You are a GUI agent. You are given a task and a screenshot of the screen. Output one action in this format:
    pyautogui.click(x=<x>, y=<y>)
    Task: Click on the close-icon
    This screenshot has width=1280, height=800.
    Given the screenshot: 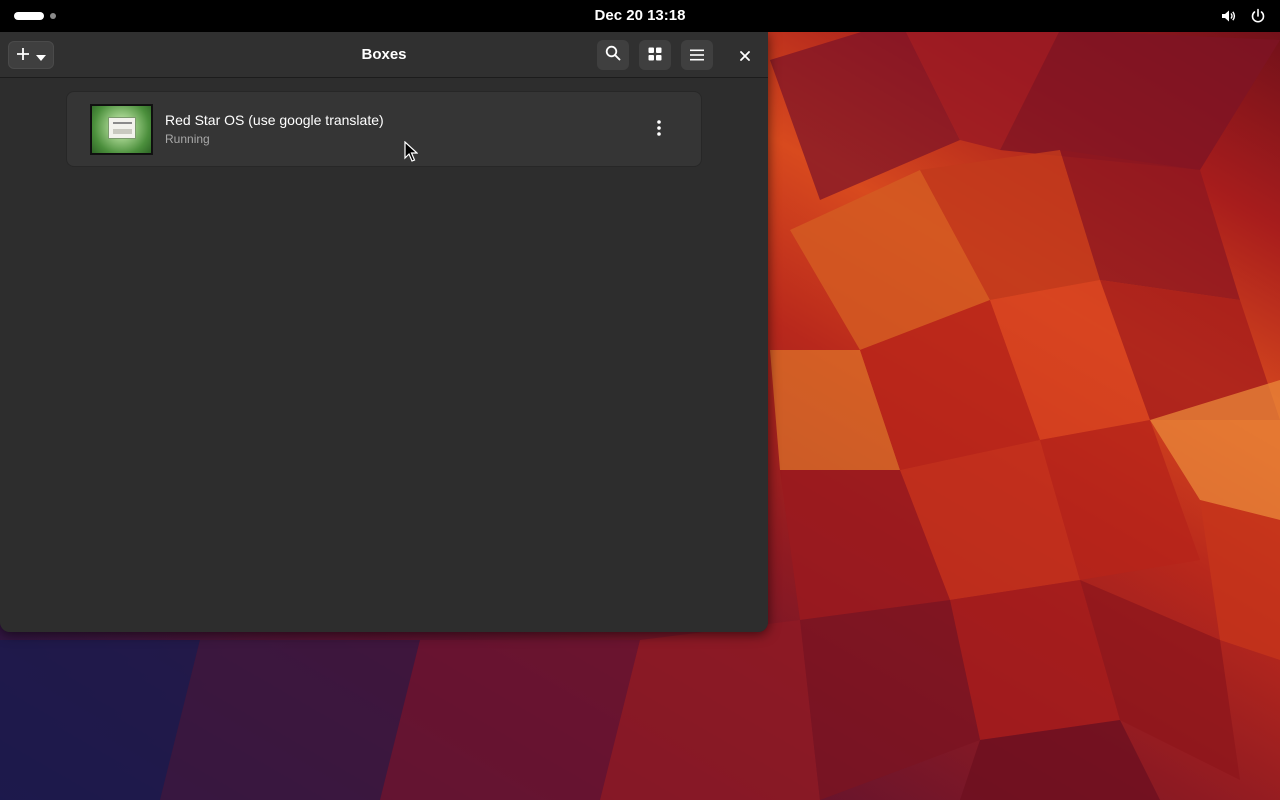 What is the action you would take?
    pyautogui.click(x=745, y=55)
    